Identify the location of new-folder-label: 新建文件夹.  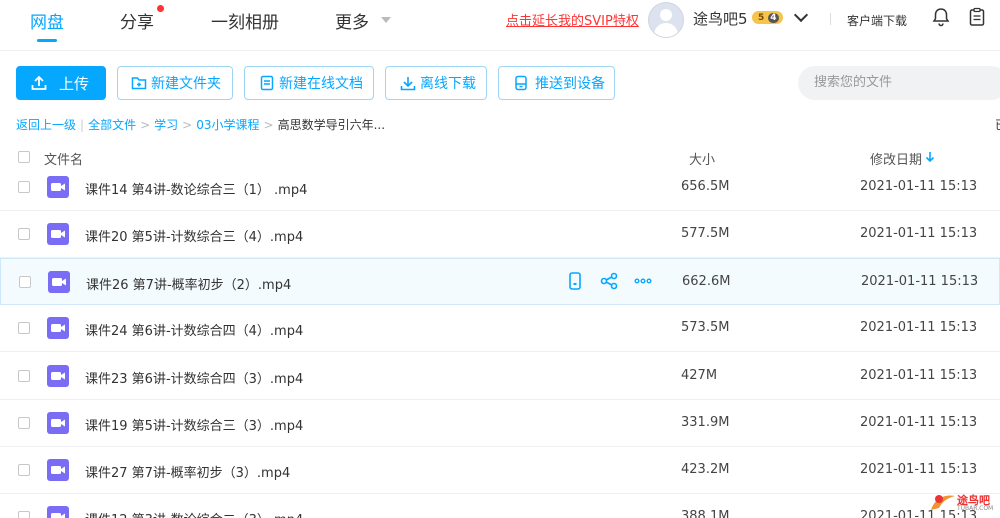
(186, 84).